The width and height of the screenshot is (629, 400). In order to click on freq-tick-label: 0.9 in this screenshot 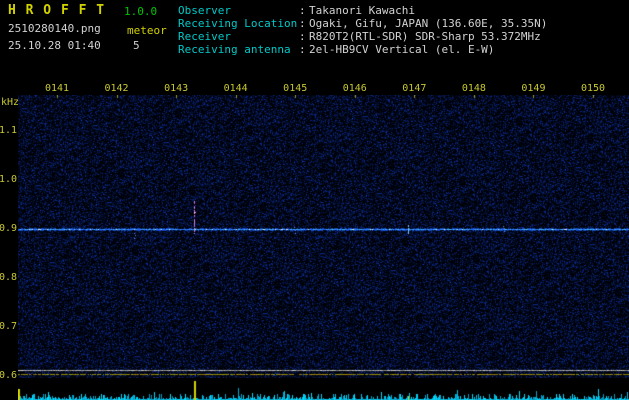, I will do `click(9, 228)`.